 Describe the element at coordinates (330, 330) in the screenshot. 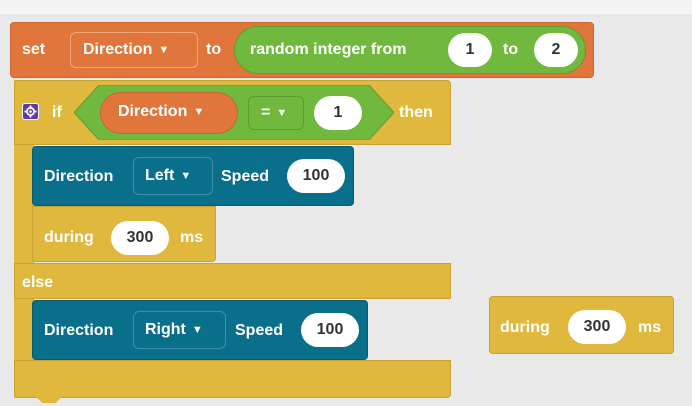

I see `direction-right-speed-input: 100` at that location.